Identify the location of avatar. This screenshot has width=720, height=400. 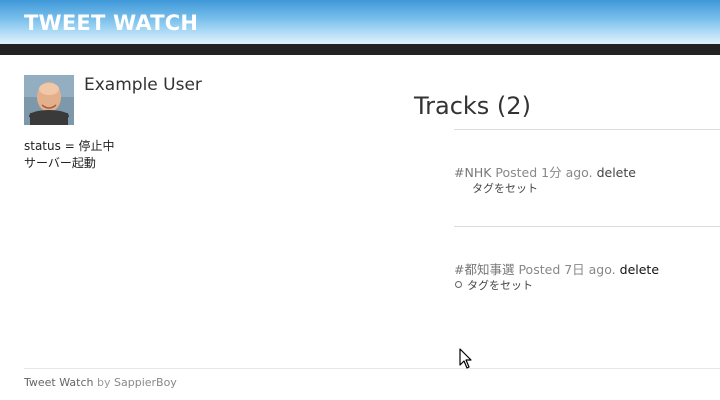
(49, 100).